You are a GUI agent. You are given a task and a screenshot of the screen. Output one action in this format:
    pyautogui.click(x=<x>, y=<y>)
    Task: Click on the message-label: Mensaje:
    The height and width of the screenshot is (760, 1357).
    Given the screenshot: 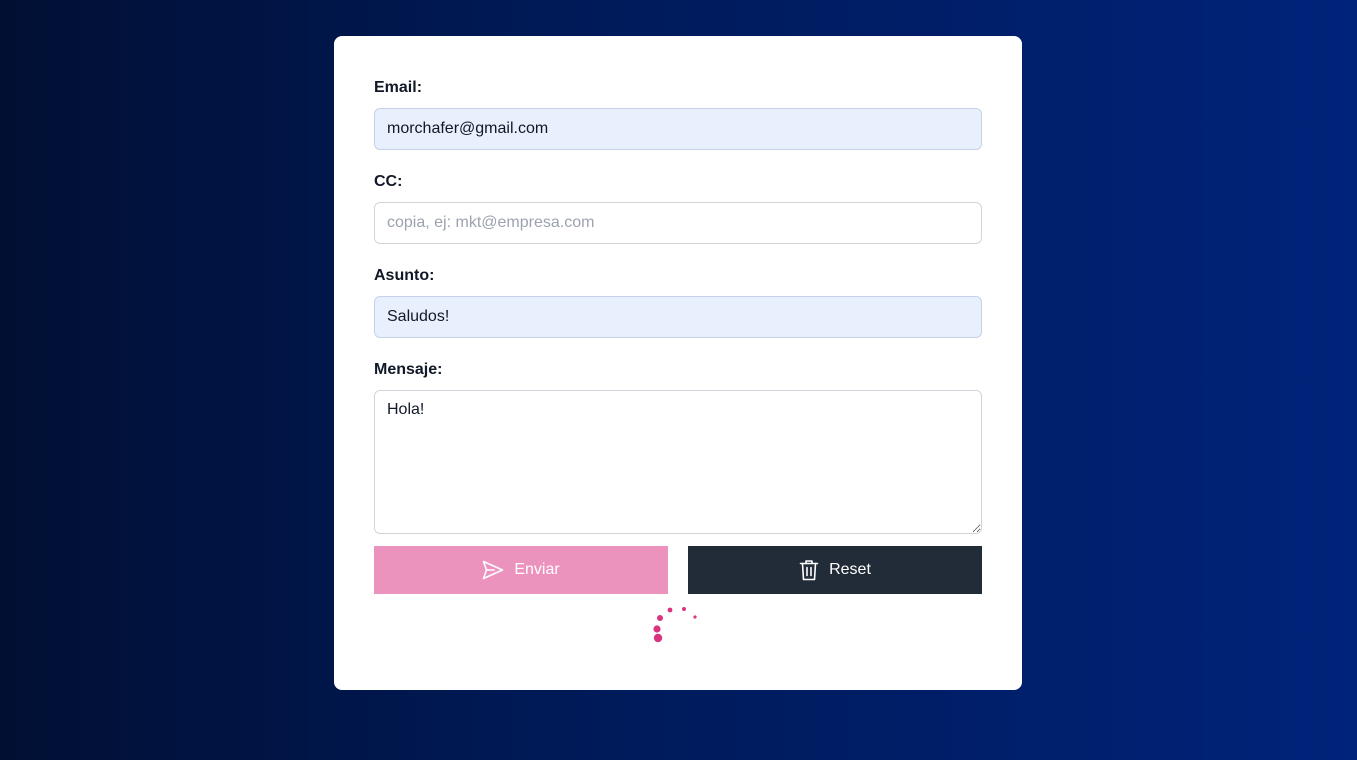 What is the action you would take?
    pyautogui.click(x=408, y=369)
    